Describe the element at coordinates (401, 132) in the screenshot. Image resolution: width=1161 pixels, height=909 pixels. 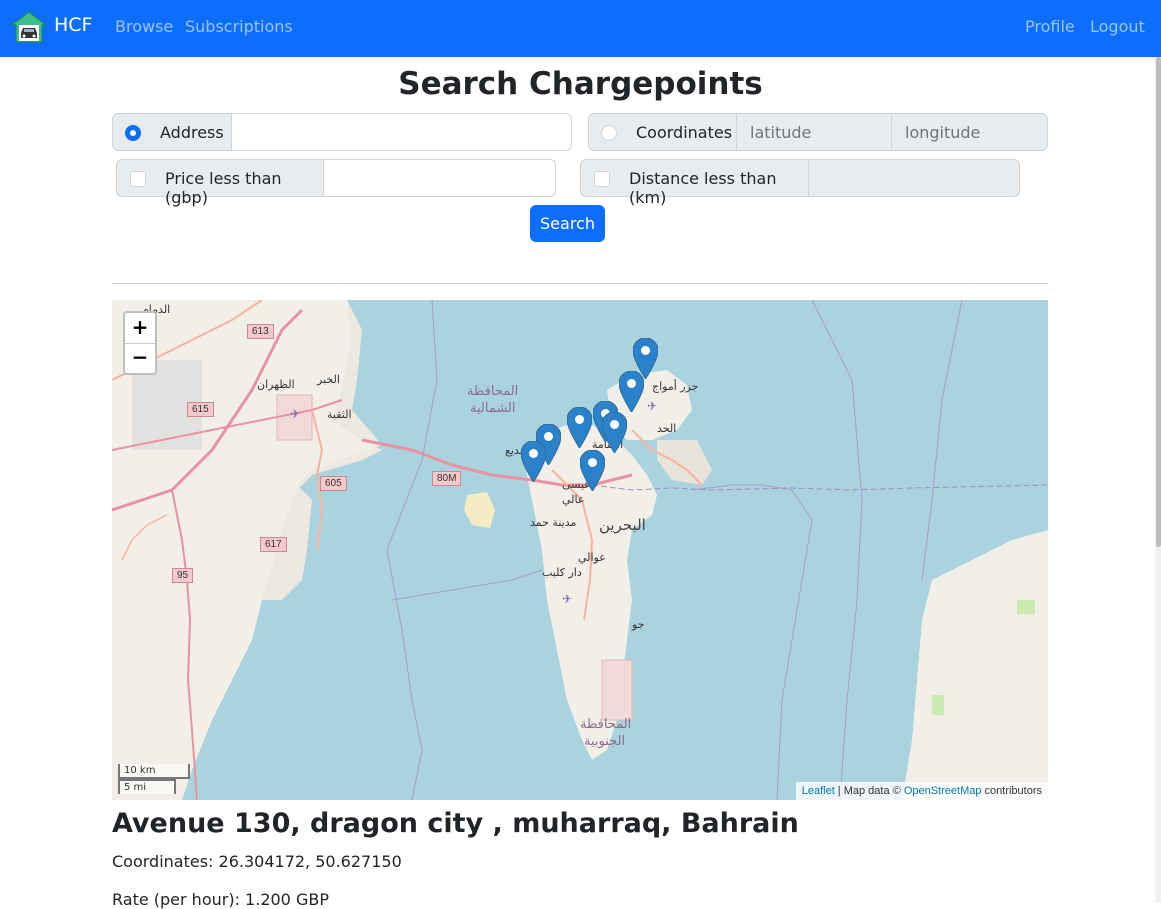
I see `address-input` at that location.